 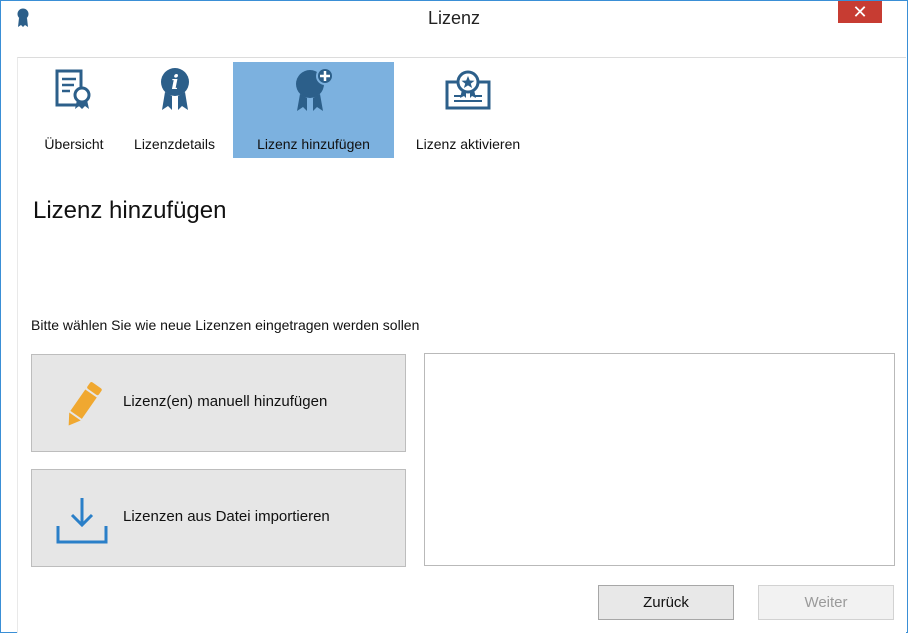 I want to click on add-manually-button: Lizenz(en) manuell hinzufügen, so click(x=218, y=403).